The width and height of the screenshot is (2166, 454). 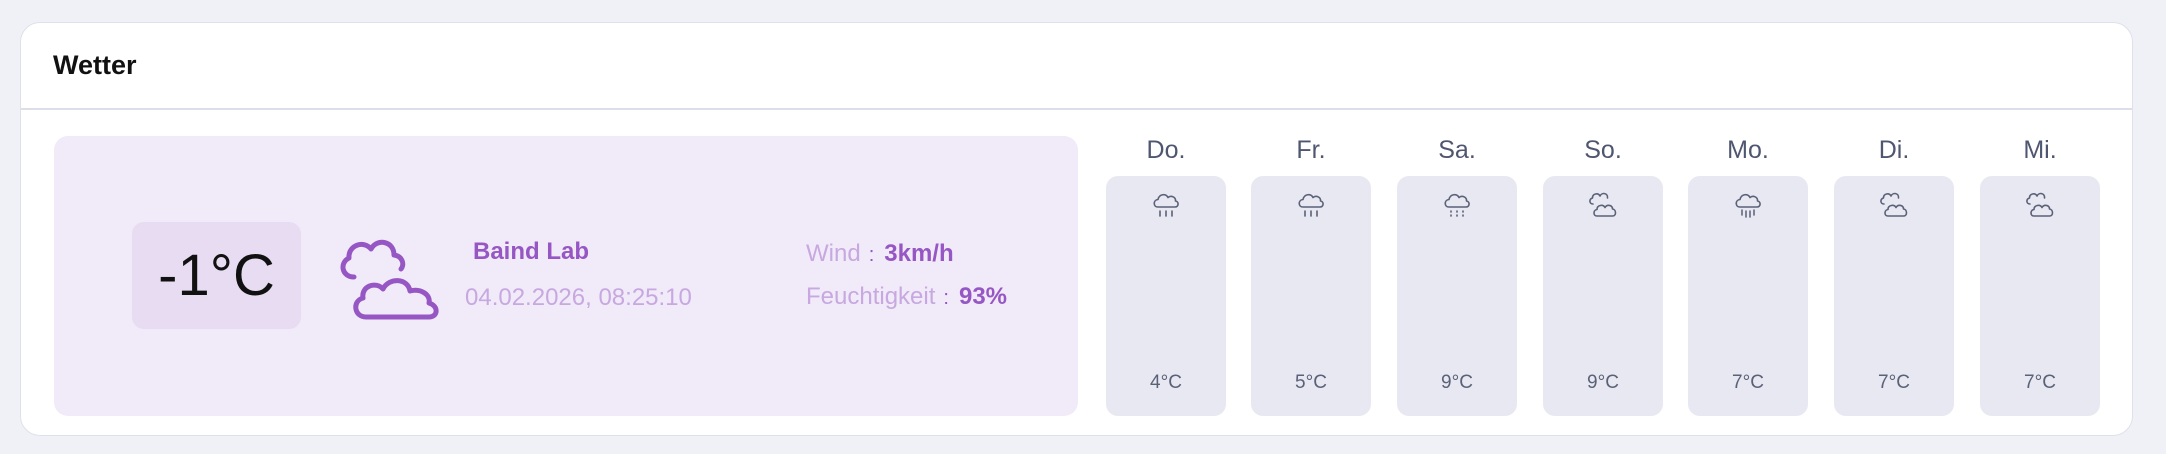 What do you see at coordinates (95, 65) in the screenshot?
I see `card-title: Wetter` at bounding box center [95, 65].